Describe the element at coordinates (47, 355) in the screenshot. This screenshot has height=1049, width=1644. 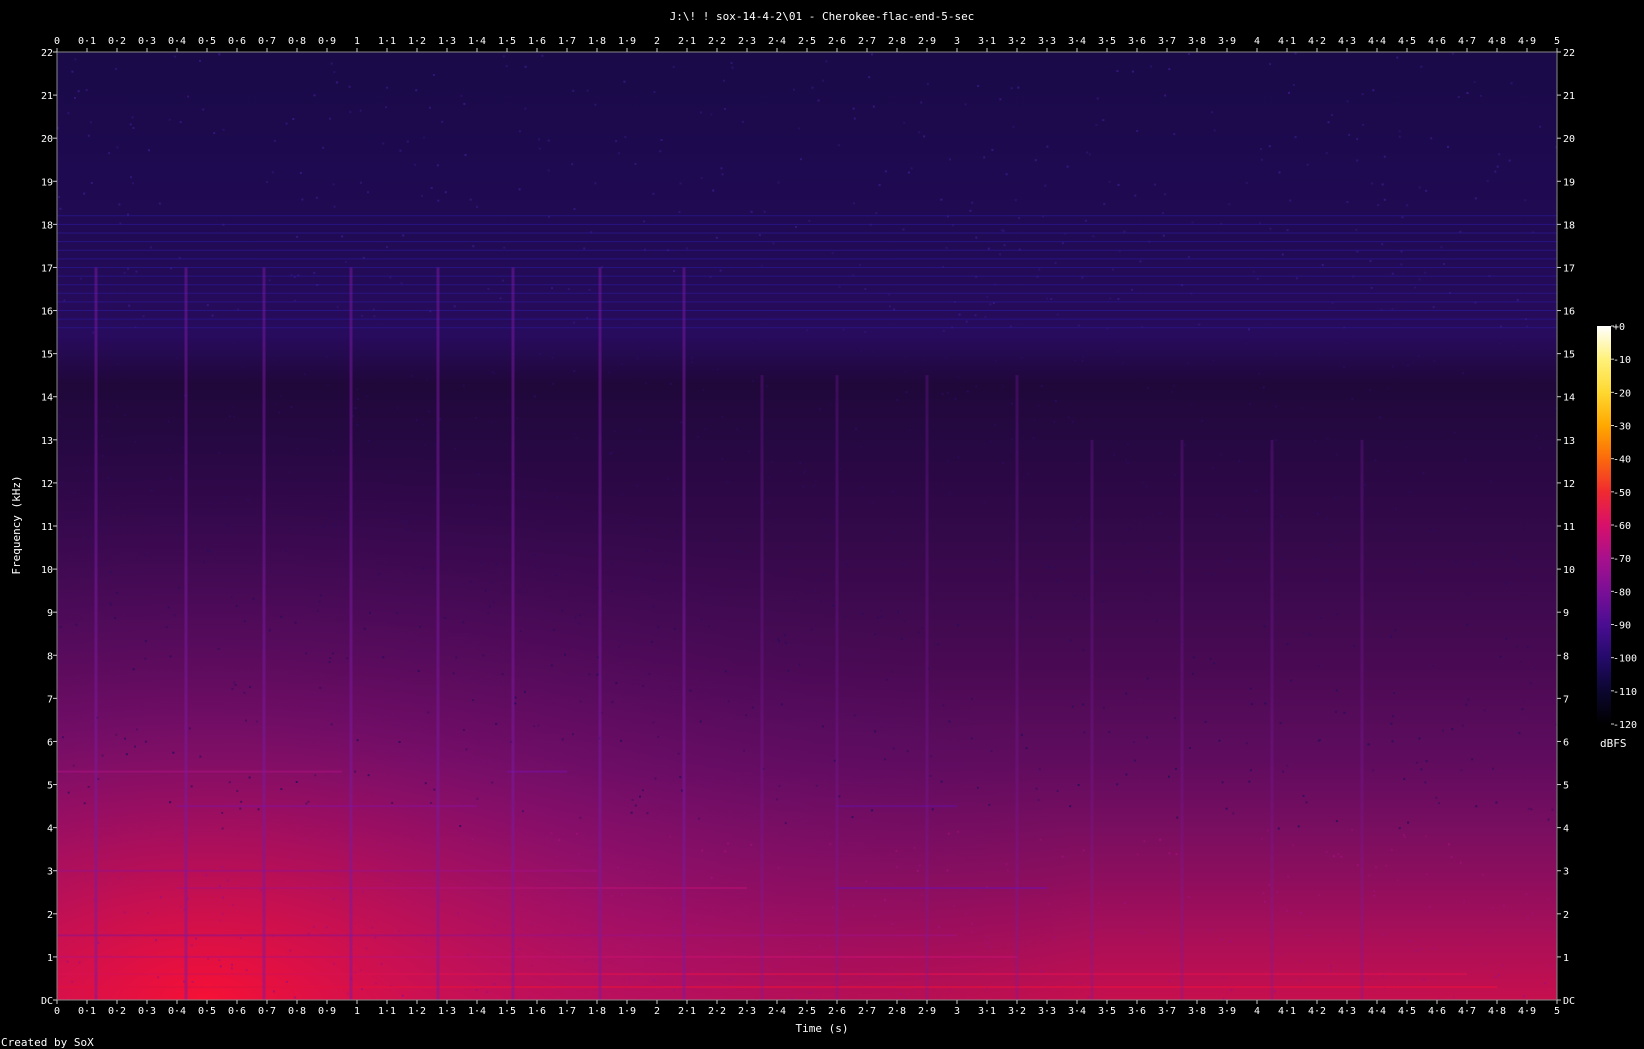
I see `y-tick-label-left: 15` at that location.